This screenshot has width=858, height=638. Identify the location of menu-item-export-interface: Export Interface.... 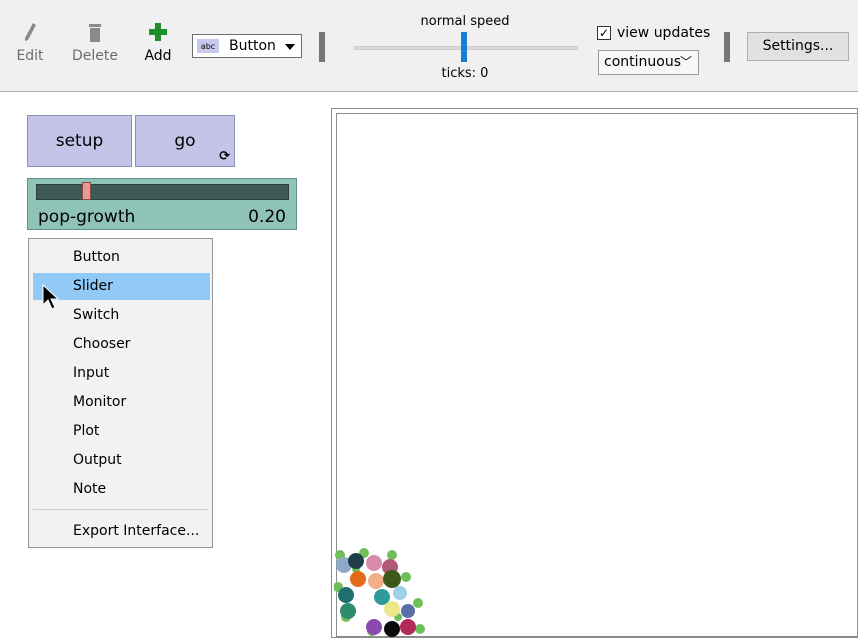
(121, 531).